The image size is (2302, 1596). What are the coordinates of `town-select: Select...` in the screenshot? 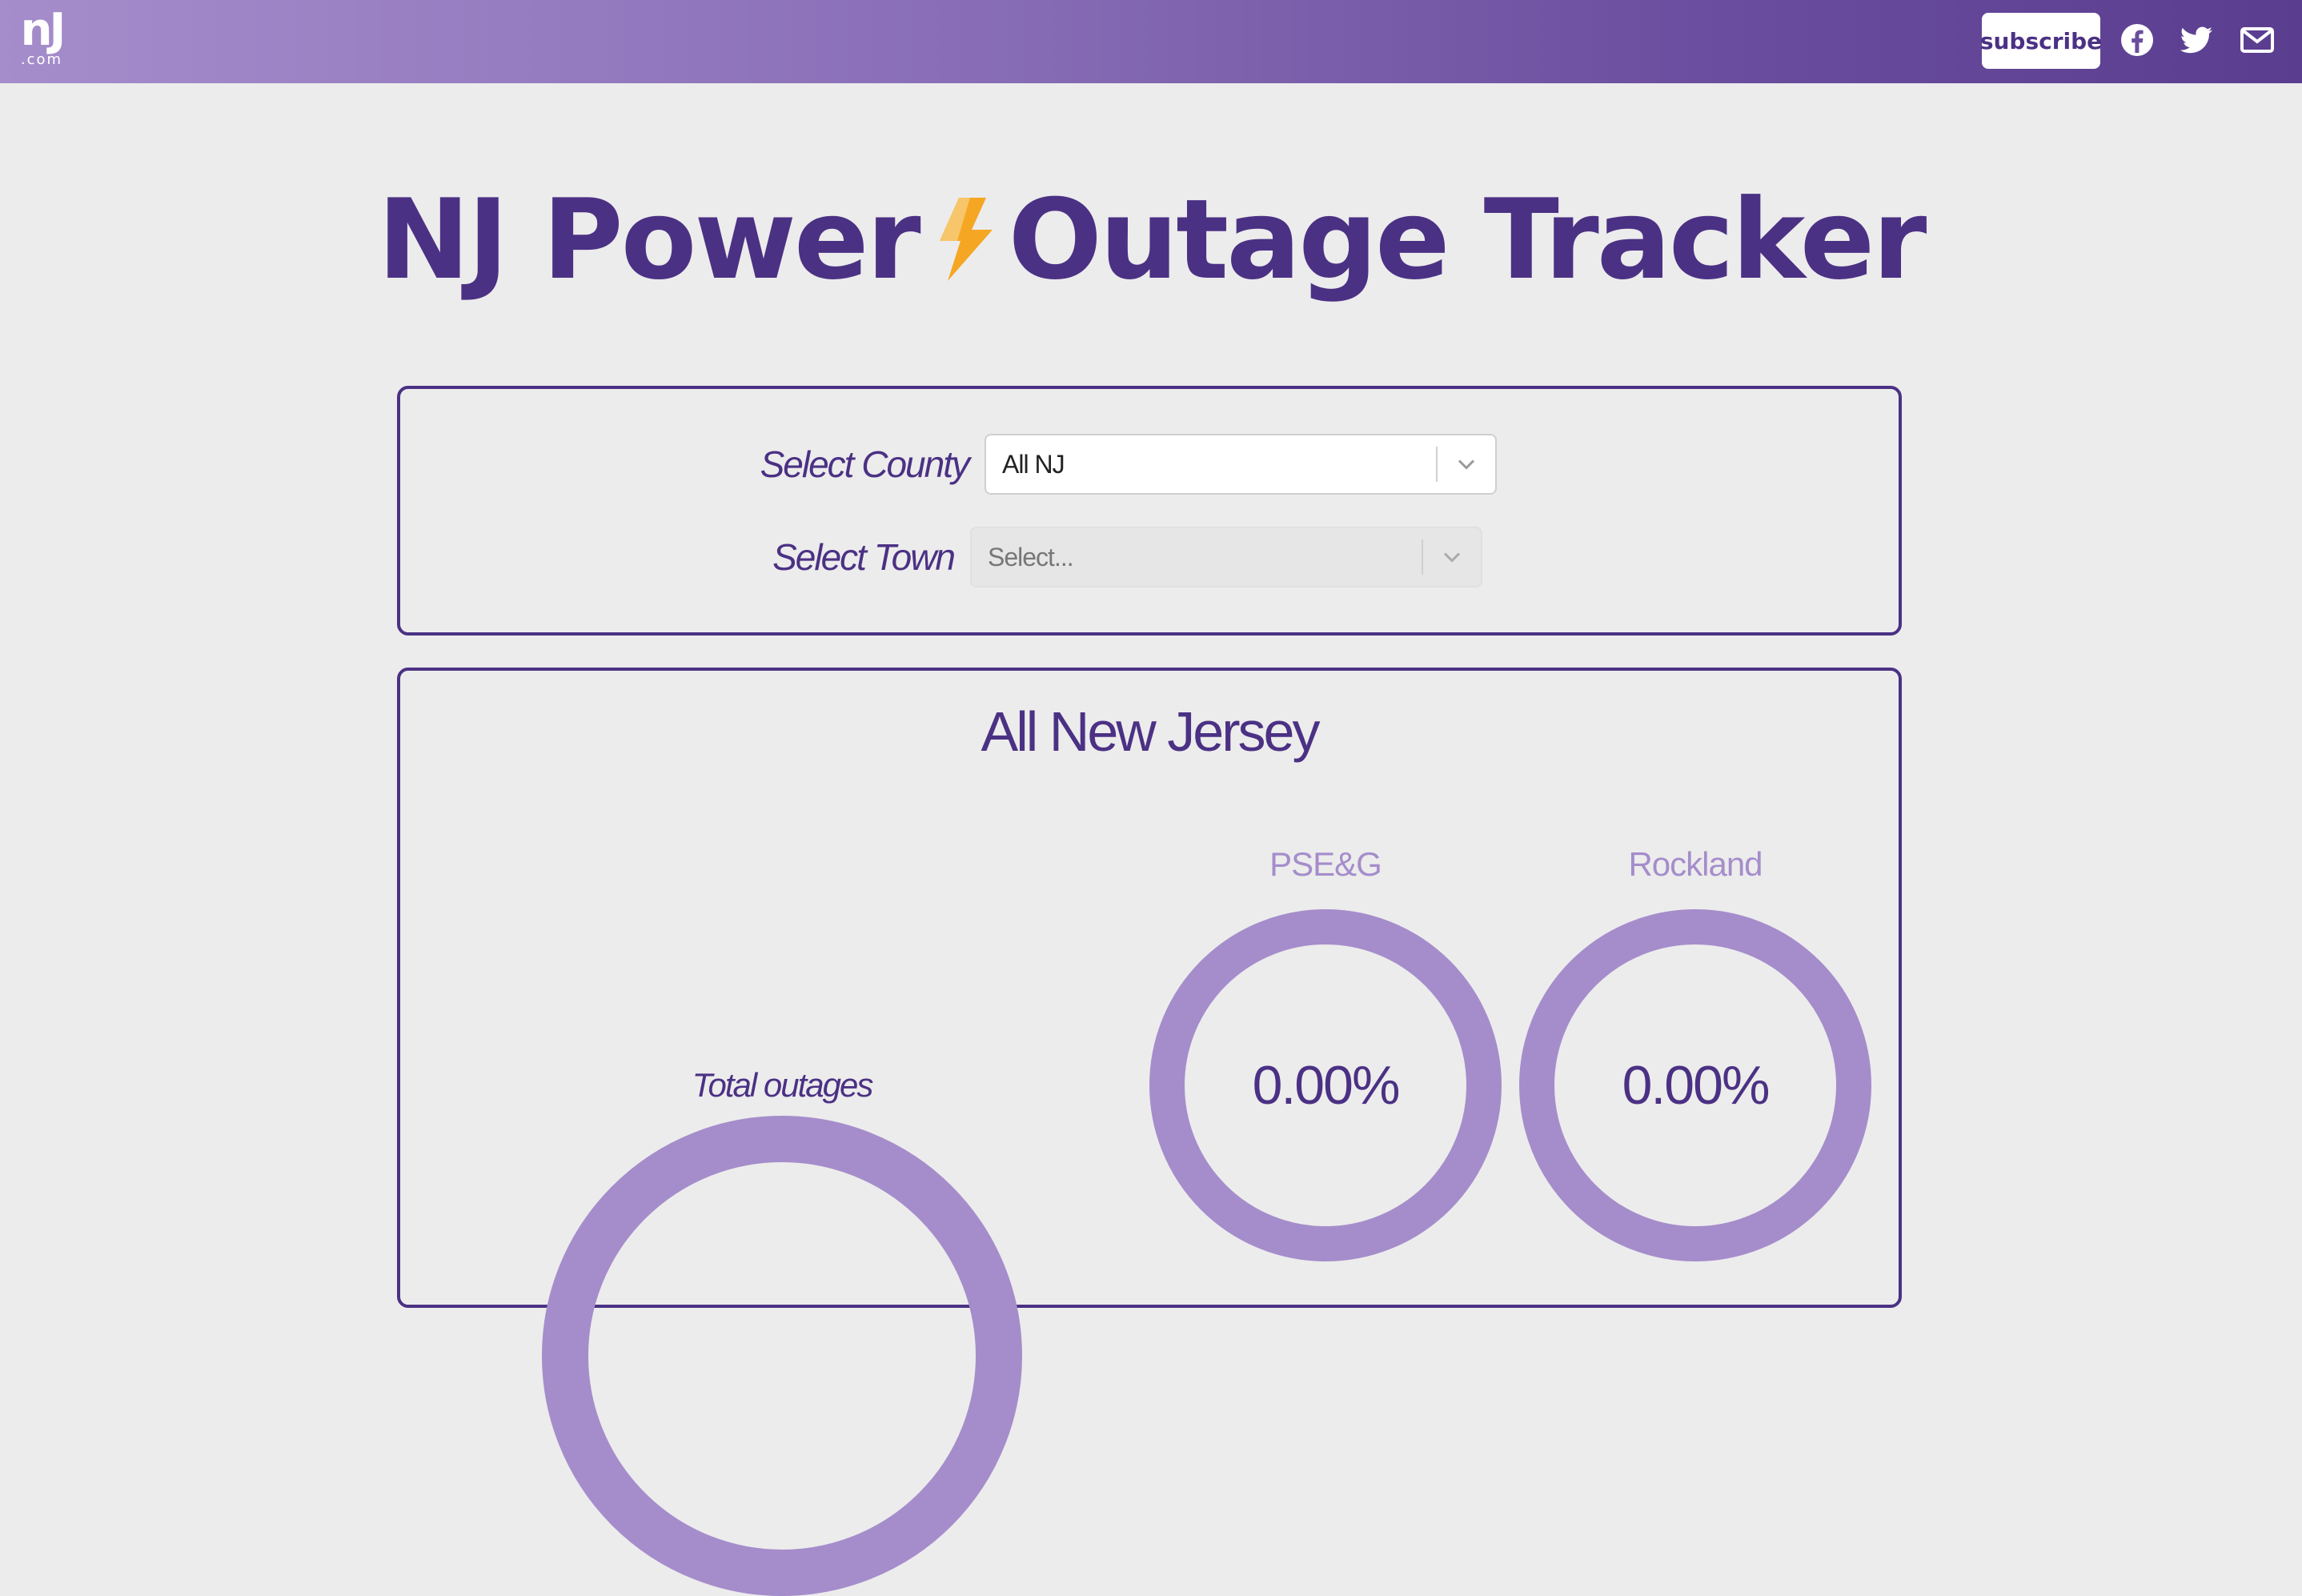 It's located at (1226, 557).